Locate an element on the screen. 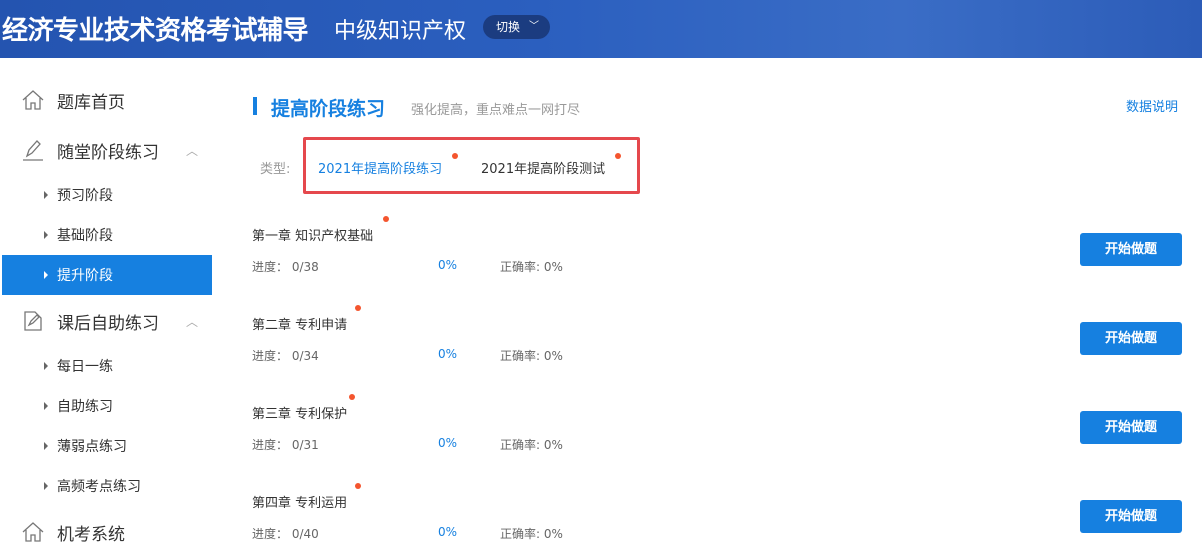 The image size is (1202, 560). sidebar-item-preview: 预习阶段 is located at coordinates (107, 195).